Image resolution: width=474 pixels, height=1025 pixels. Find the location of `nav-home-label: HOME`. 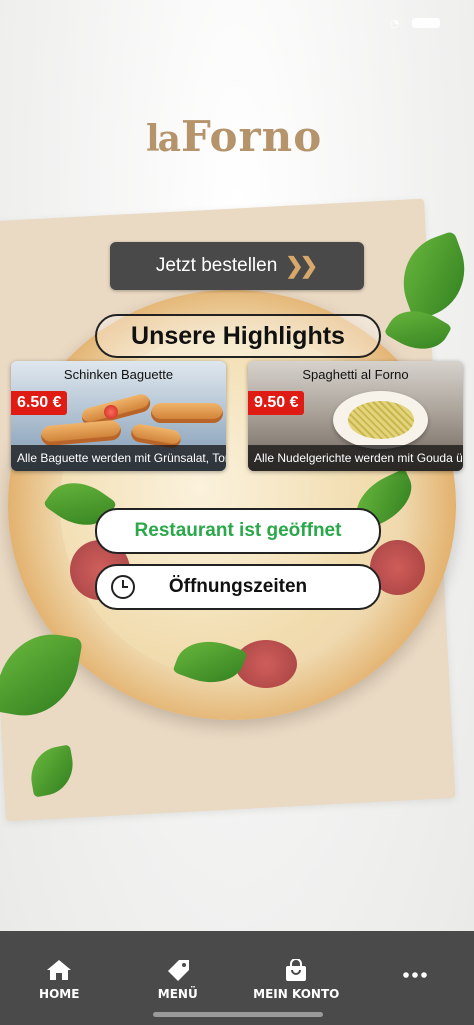

nav-home-label: HOME is located at coordinates (59, 994).